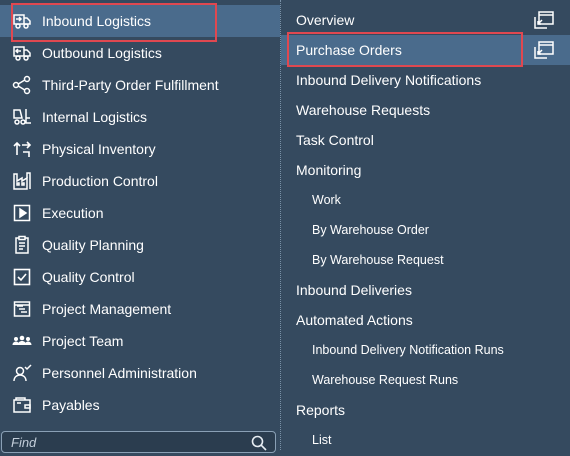  What do you see at coordinates (22, 53) in the screenshot?
I see `truck-outbound-icon` at bounding box center [22, 53].